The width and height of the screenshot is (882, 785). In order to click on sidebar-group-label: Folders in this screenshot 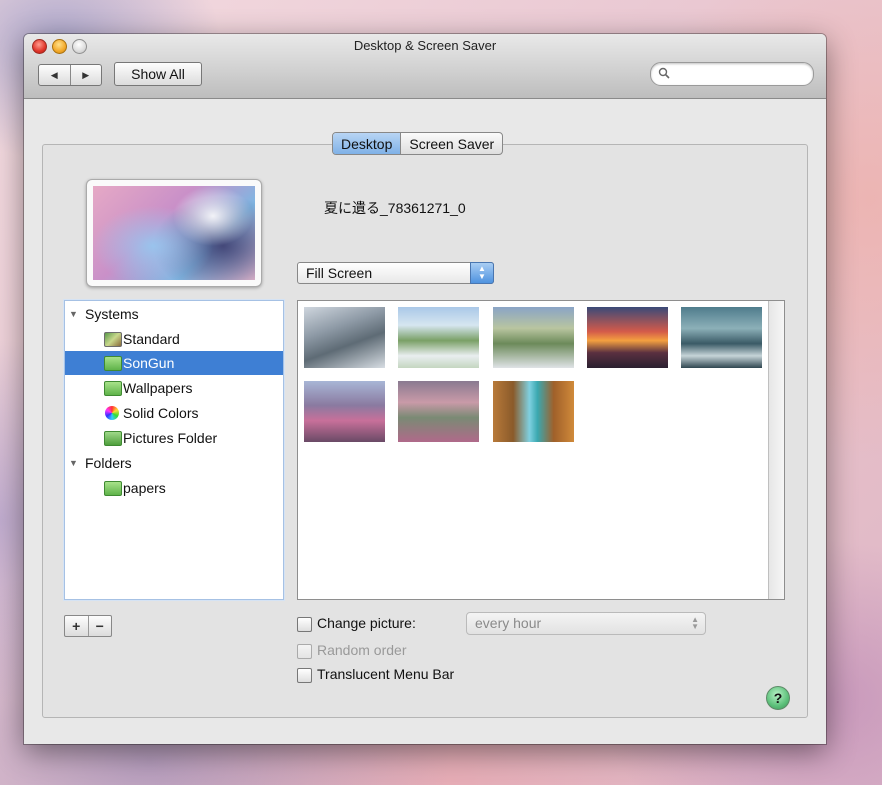, I will do `click(108, 463)`.